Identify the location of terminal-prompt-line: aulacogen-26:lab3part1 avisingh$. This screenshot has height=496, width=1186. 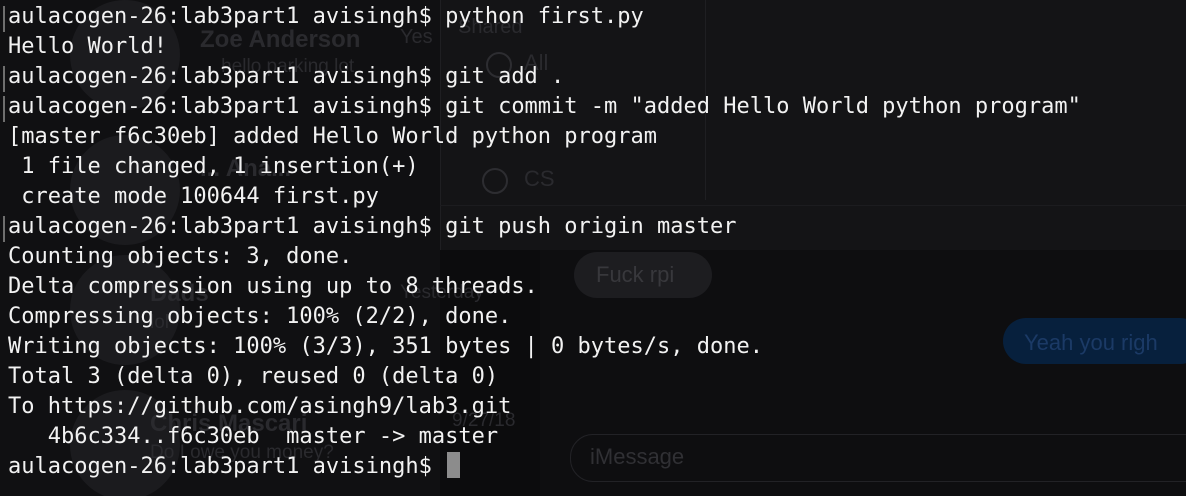
(234, 467).